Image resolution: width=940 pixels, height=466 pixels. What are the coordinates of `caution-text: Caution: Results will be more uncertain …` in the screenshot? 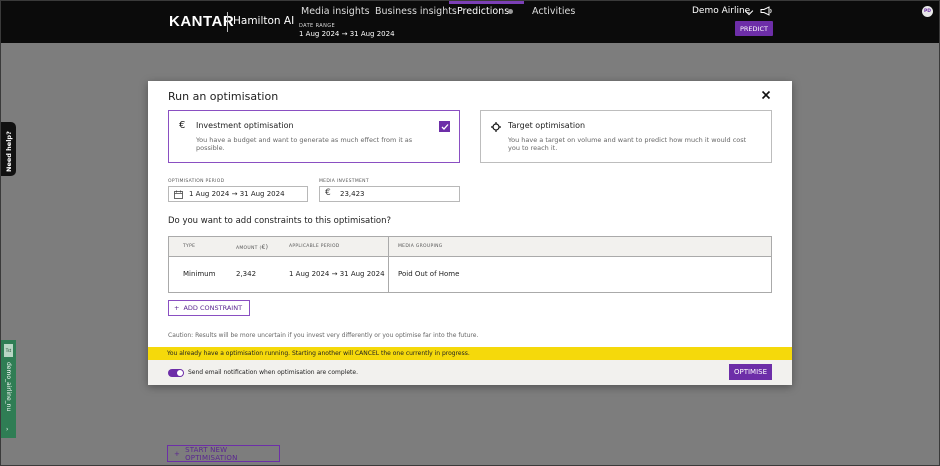 It's located at (323, 335).